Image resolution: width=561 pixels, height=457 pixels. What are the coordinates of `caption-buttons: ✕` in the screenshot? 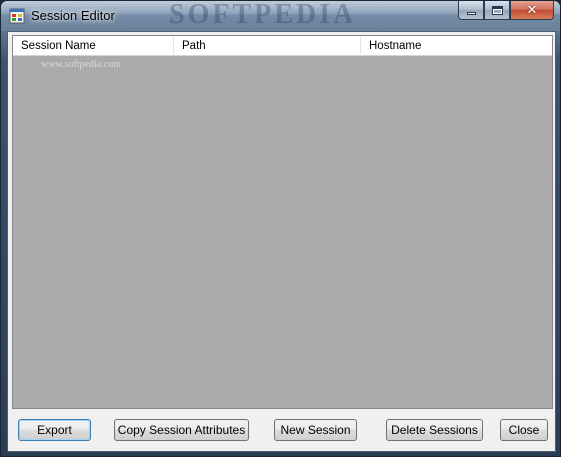 It's located at (506, 10).